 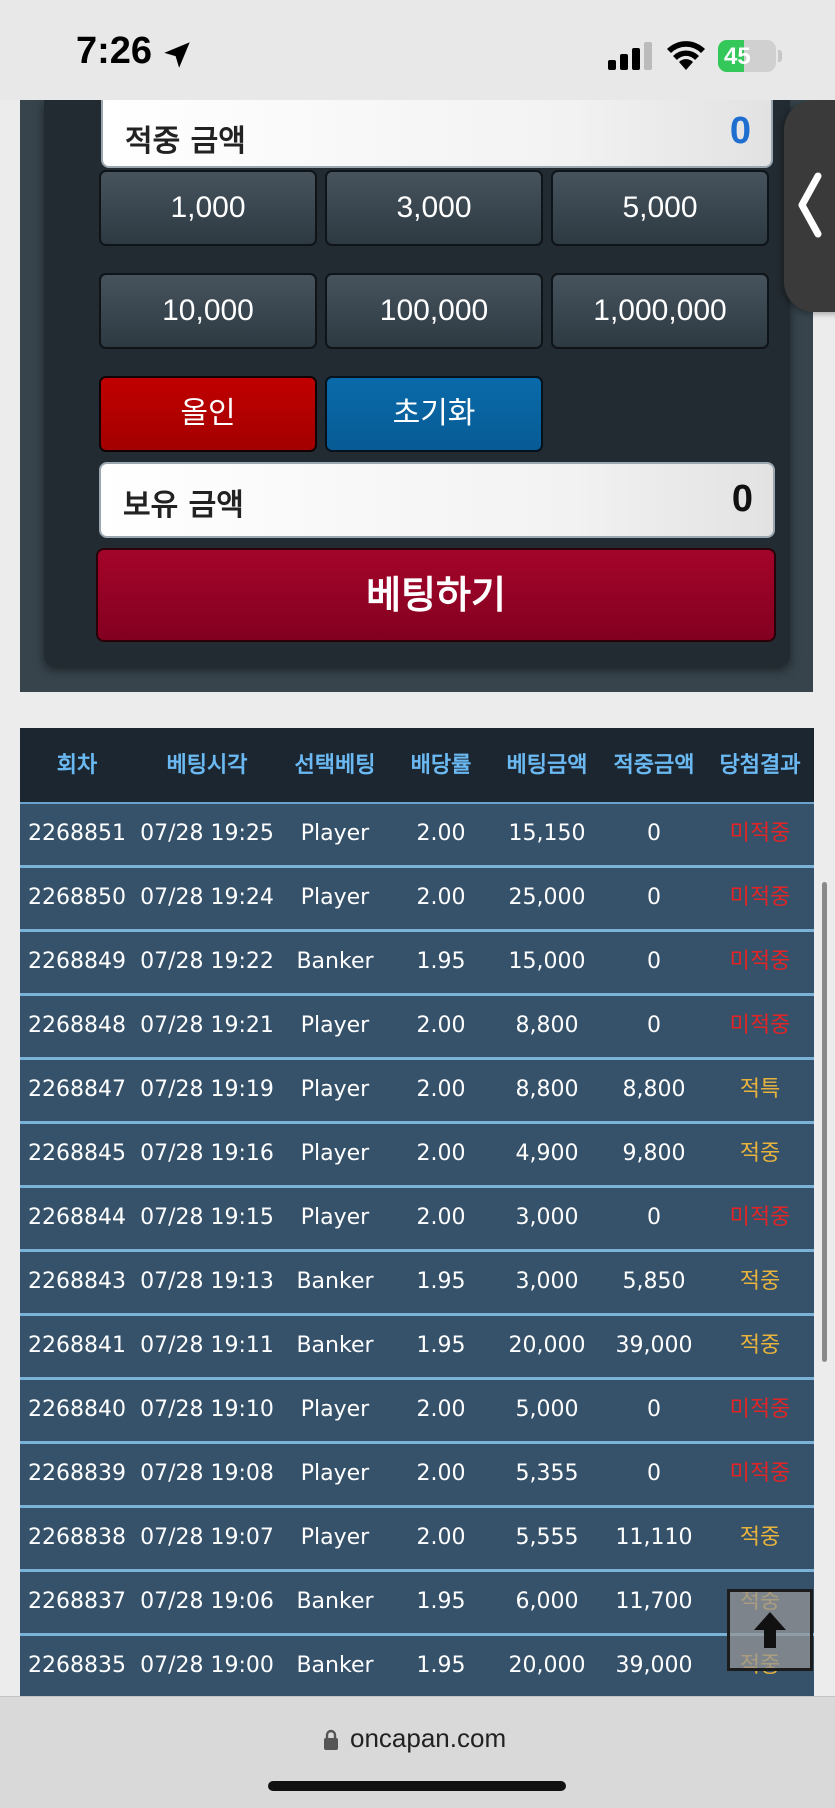 What do you see at coordinates (630, 56) in the screenshot?
I see `cellular-signal-icon` at bounding box center [630, 56].